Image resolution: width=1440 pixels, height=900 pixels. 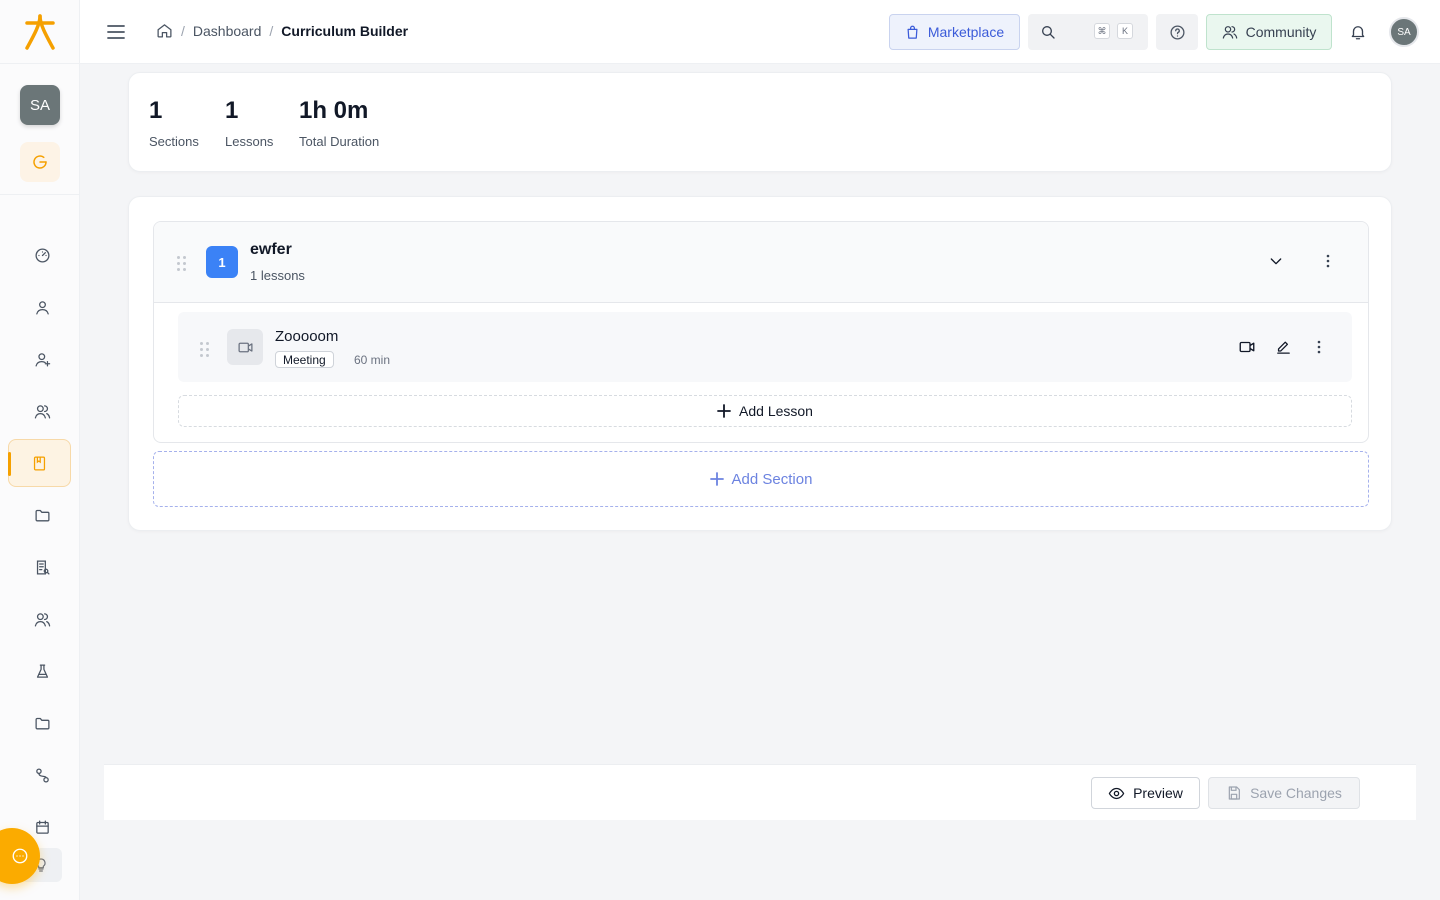 I want to click on dashboard-gauge-icon, so click(x=42, y=255).